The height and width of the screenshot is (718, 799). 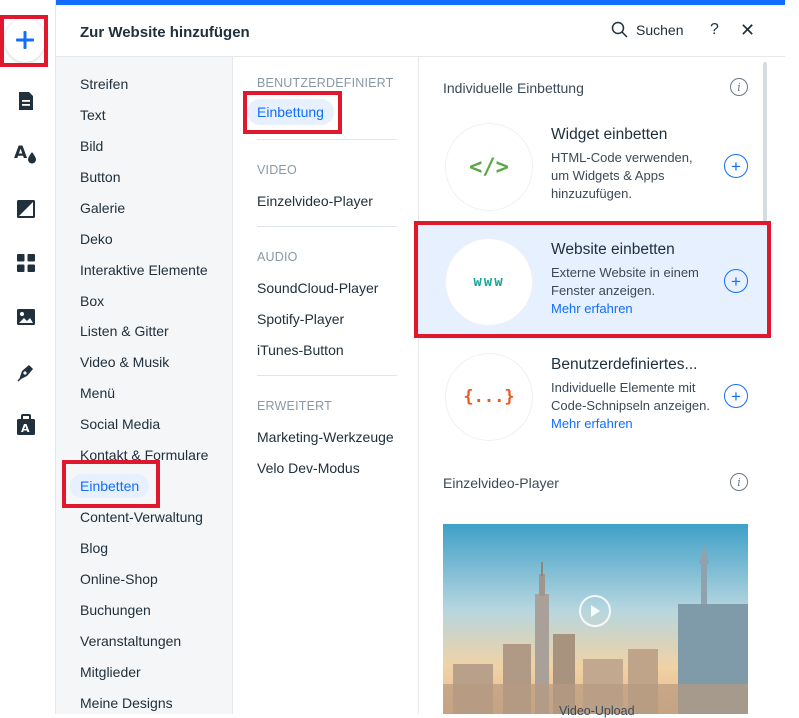 I want to click on subcategory-item: Velo Dev-Modus, so click(x=308, y=468).